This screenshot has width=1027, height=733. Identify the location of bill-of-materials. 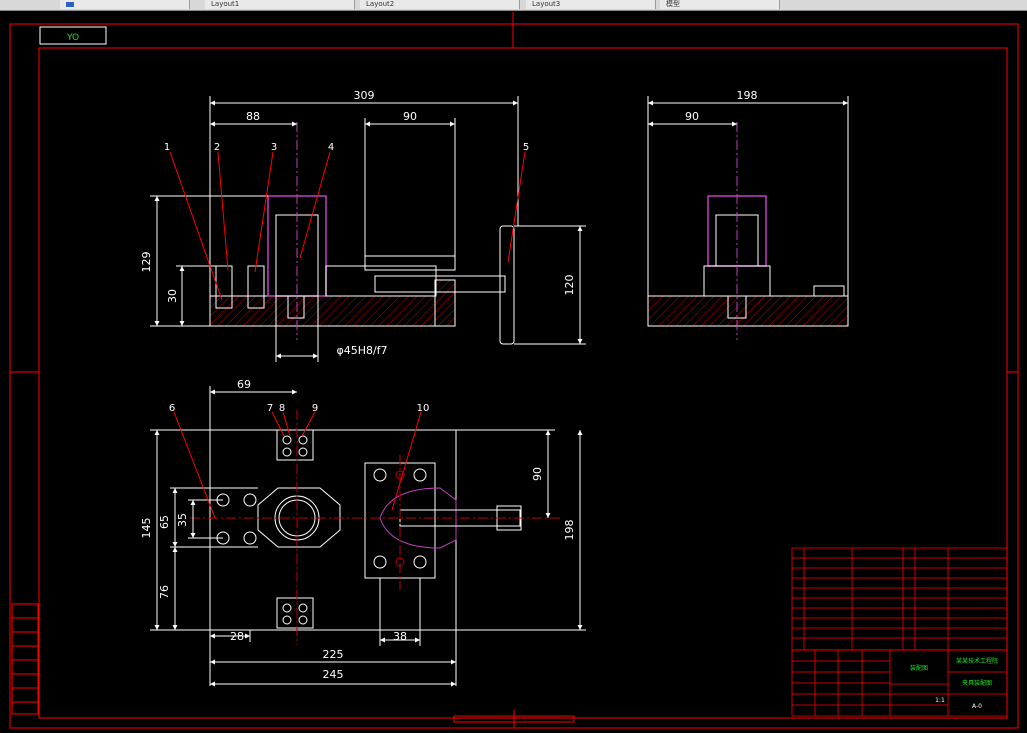
(899, 599).